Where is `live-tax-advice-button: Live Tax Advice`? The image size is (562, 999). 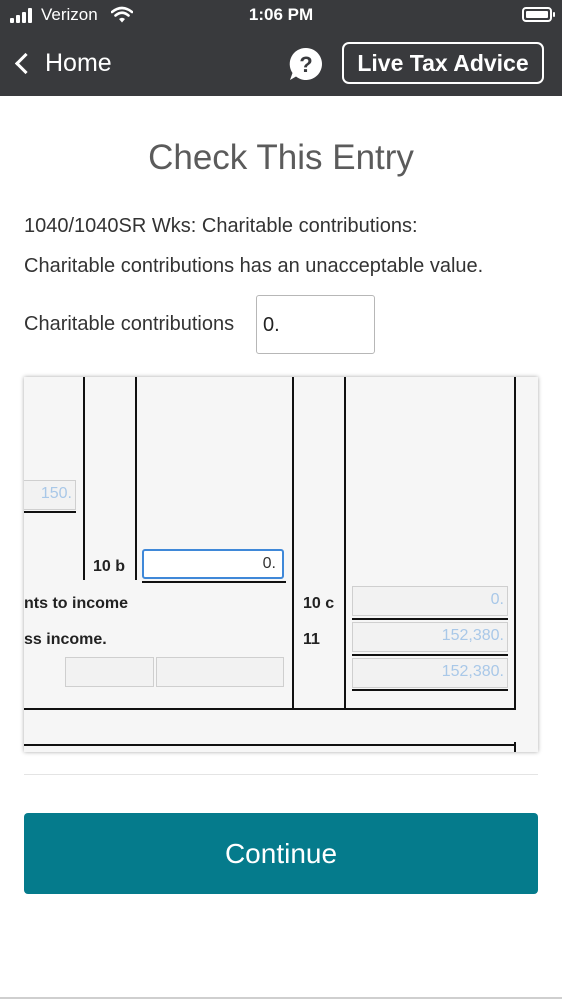
live-tax-advice-button: Live Tax Advice is located at coordinates (443, 63).